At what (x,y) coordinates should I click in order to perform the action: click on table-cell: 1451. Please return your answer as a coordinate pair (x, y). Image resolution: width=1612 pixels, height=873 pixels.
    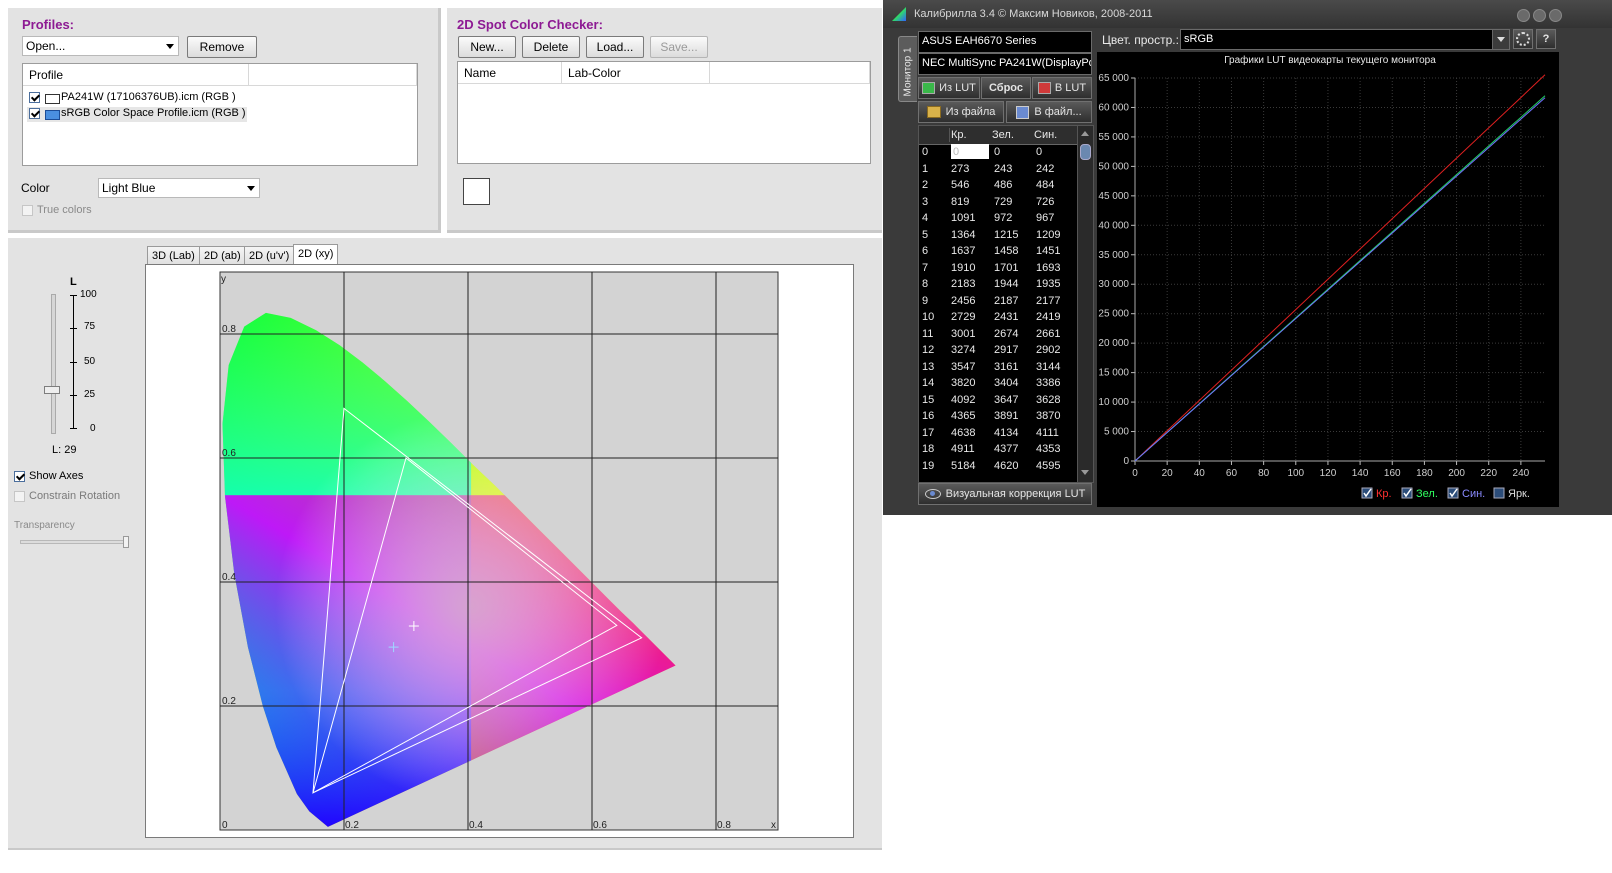
    Looking at the image, I should click on (1048, 251).